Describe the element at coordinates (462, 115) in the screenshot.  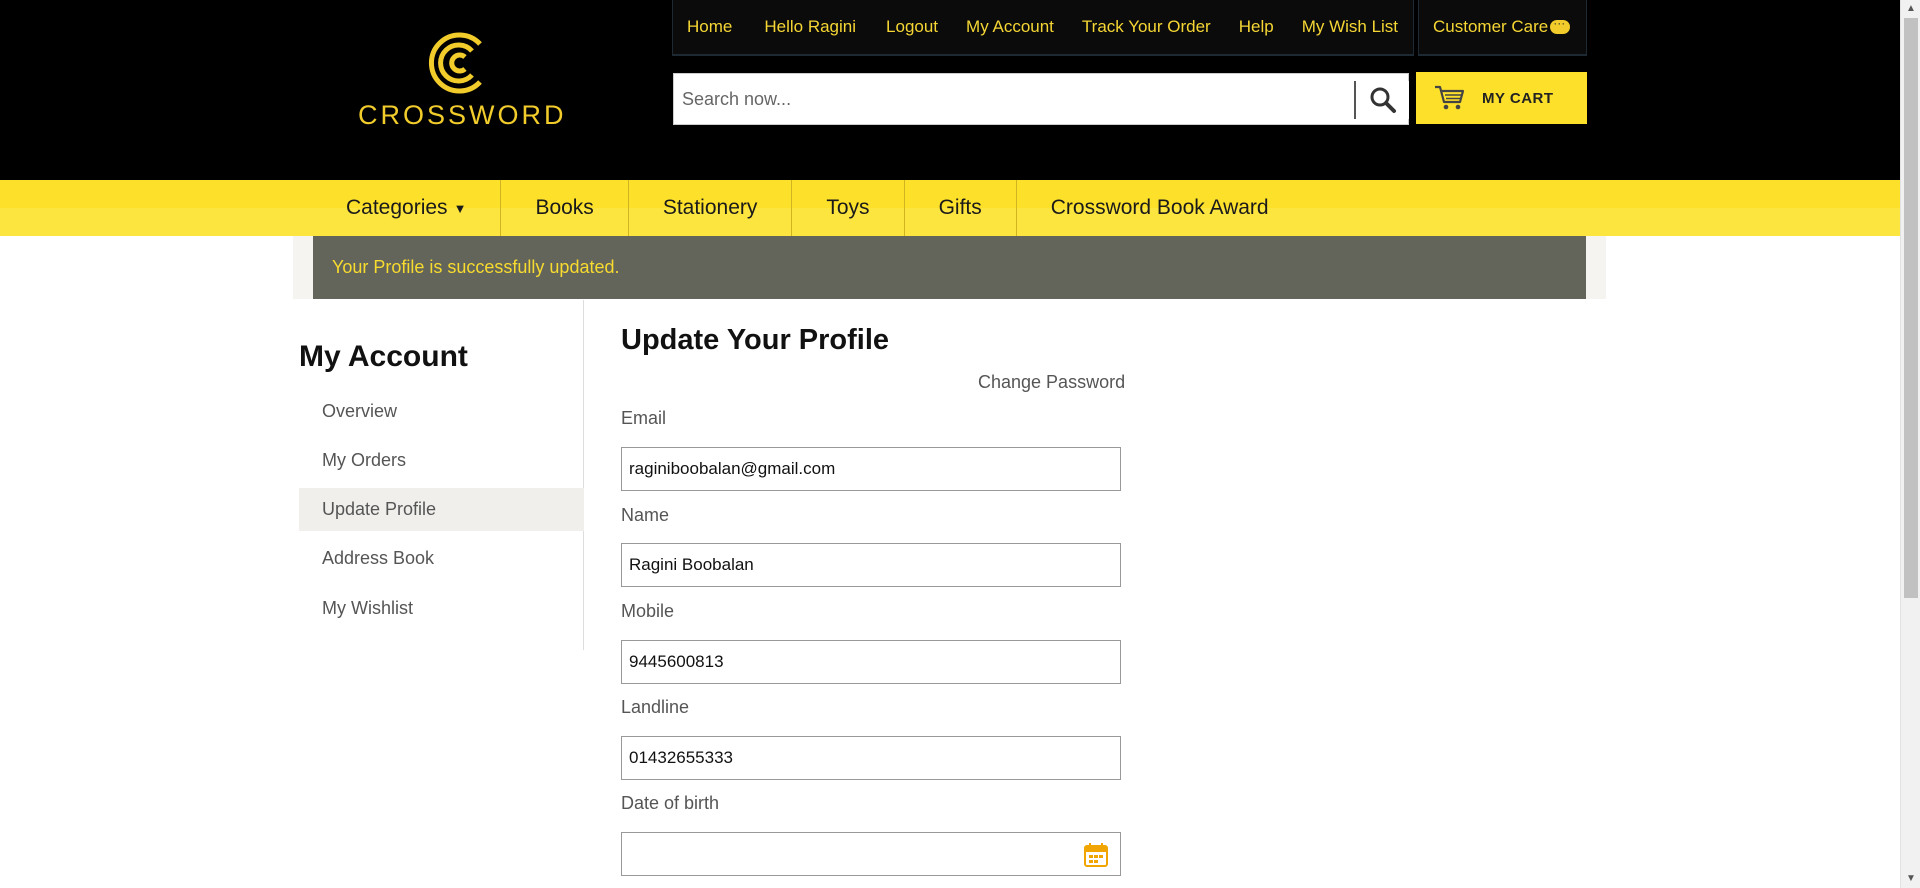
I see `logo-text: CROSSWORD` at that location.